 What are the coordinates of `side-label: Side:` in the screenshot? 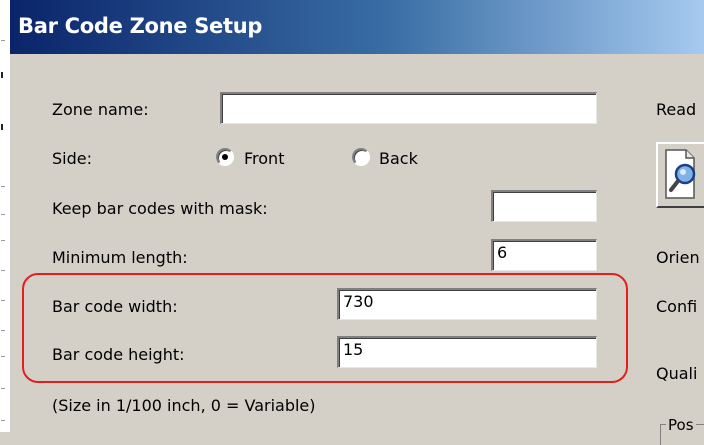 It's located at (72, 158).